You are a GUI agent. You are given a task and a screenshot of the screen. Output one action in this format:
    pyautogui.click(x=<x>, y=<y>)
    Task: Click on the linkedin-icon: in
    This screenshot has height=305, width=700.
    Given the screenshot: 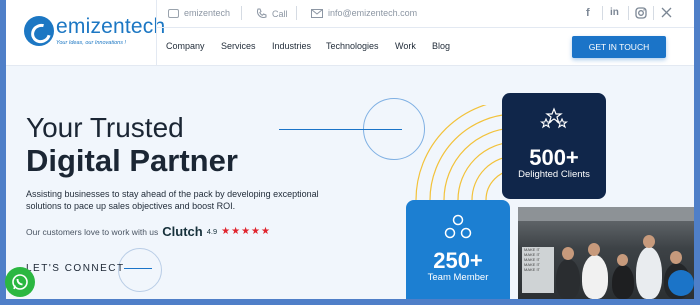 What is the action you would take?
    pyautogui.click(x=614, y=12)
    